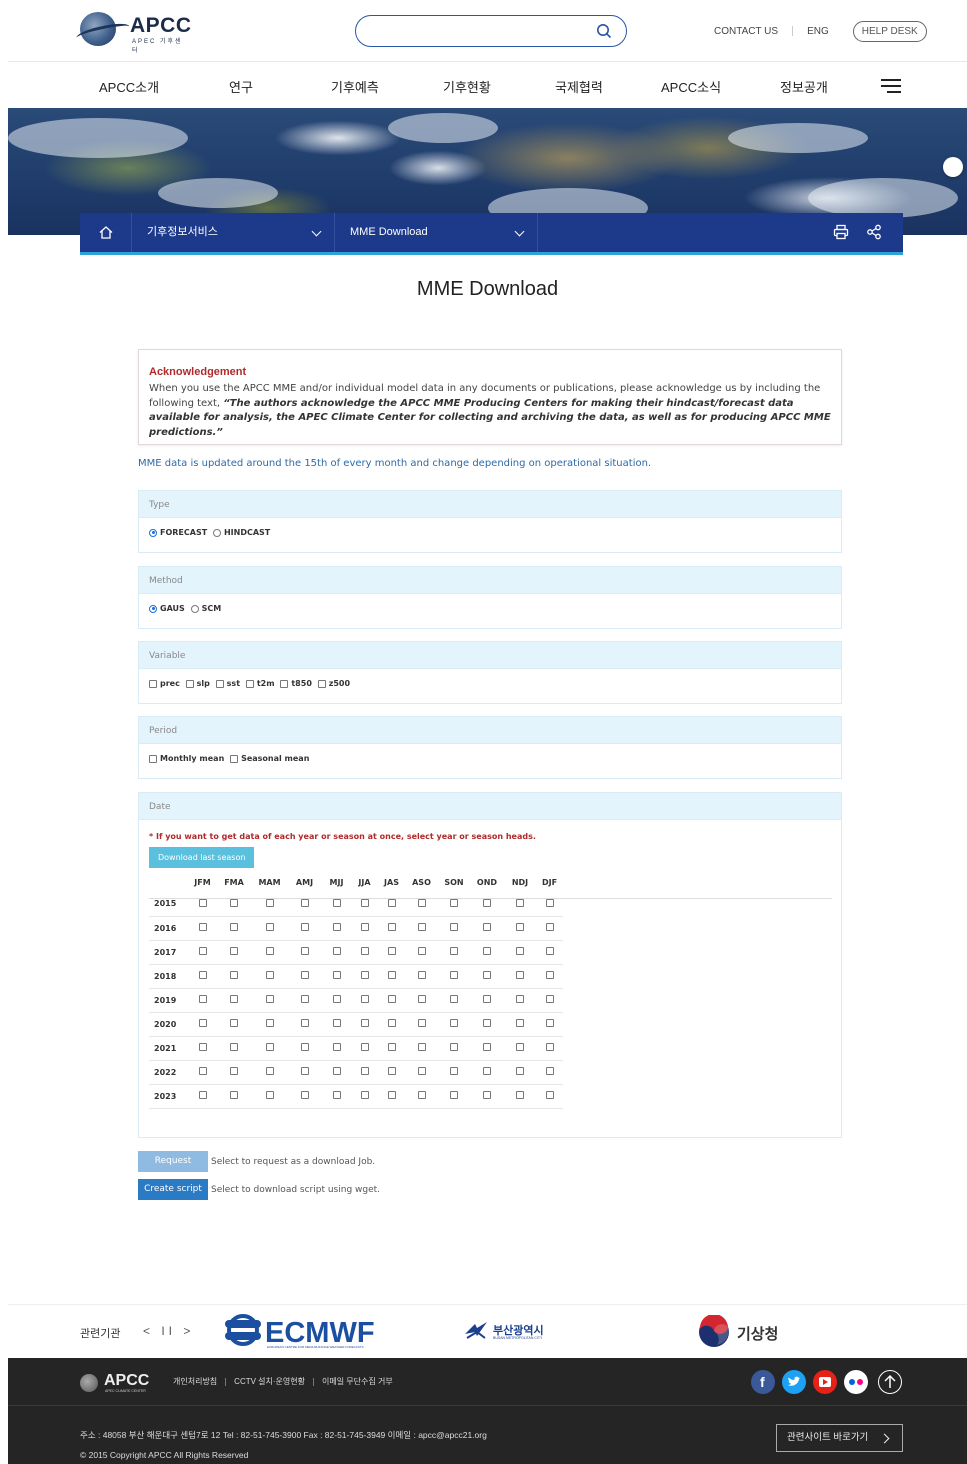  Describe the element at coordinates (195, 1381) in the screenshot. I see `privacy-policy-link: 개인처리방침` at that location.